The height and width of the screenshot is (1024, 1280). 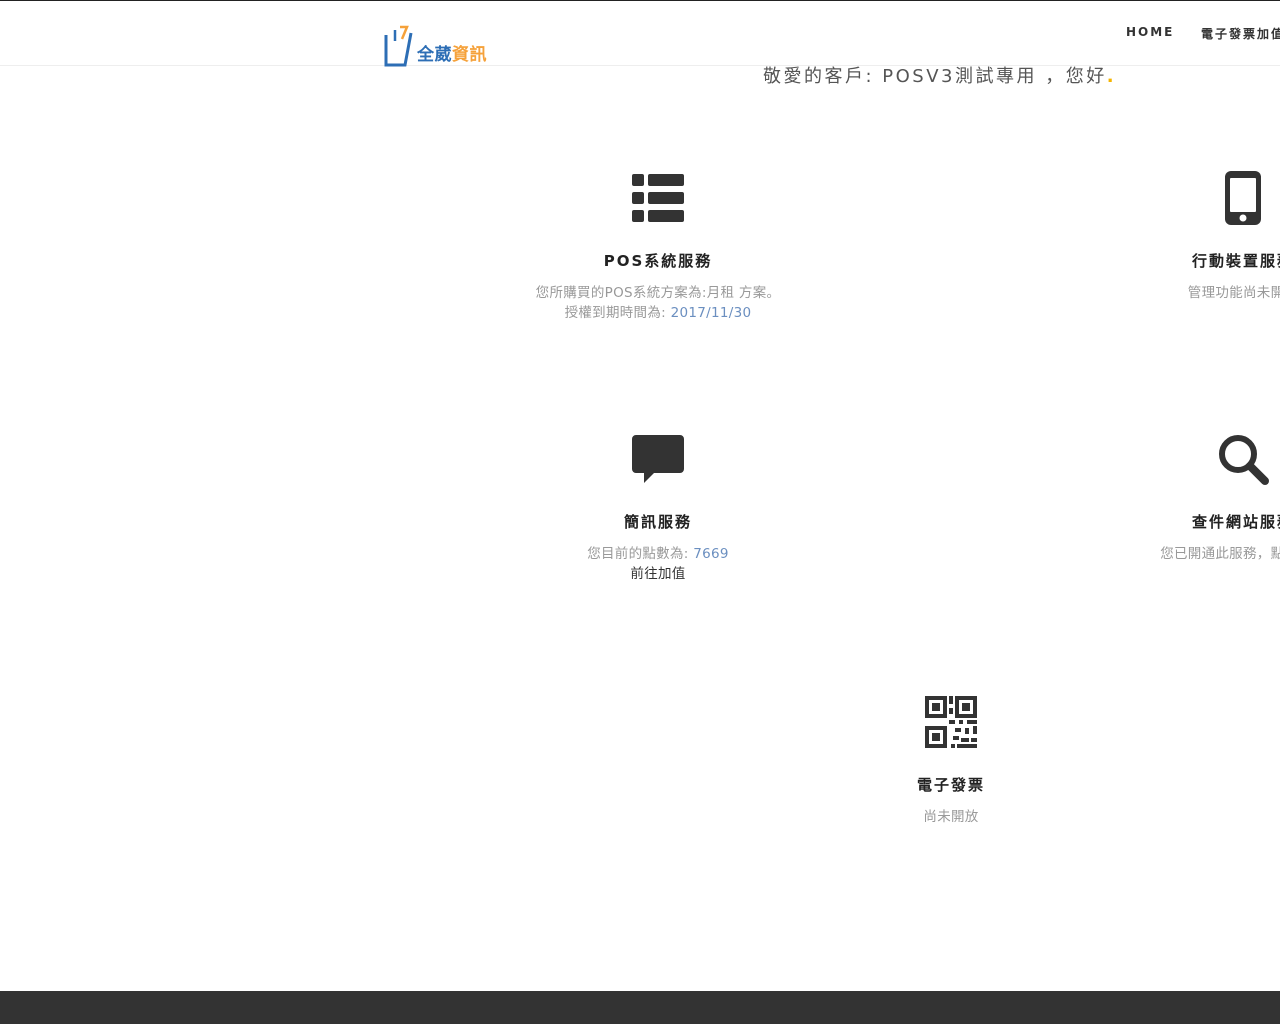 I want to click on service-mobile-desc: 管理功能尚未開放, so click(x=1233, y=293).